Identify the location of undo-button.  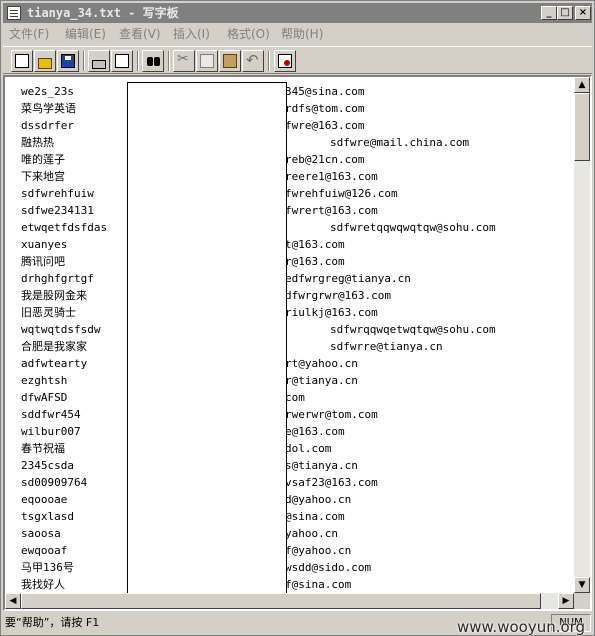
(253, 61).